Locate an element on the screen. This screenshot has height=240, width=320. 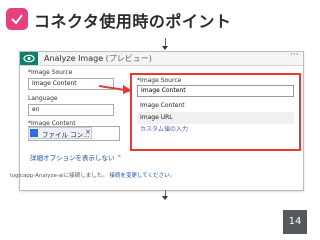
card-title-preview: (プレビュー) is located at coordinates (128, 58).